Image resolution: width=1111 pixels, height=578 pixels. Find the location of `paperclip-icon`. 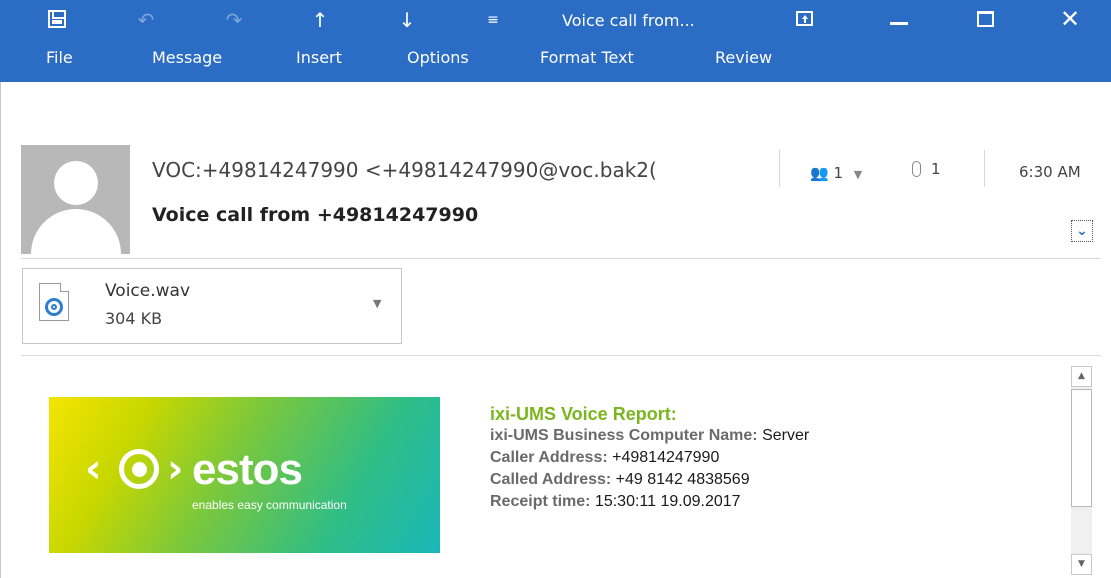

paperclip-icon is located at coordinates (916, 169).